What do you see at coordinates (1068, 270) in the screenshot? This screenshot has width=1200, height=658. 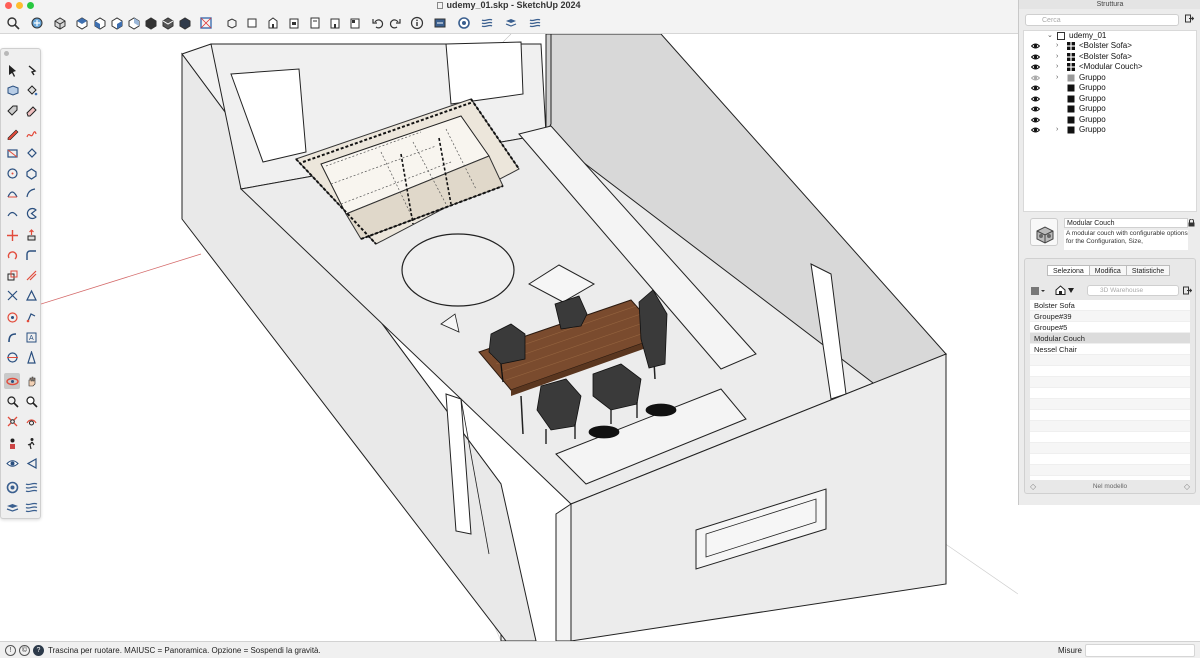 I see `tab-seleziona: Seleziona` at bounding box center [1068, 270].